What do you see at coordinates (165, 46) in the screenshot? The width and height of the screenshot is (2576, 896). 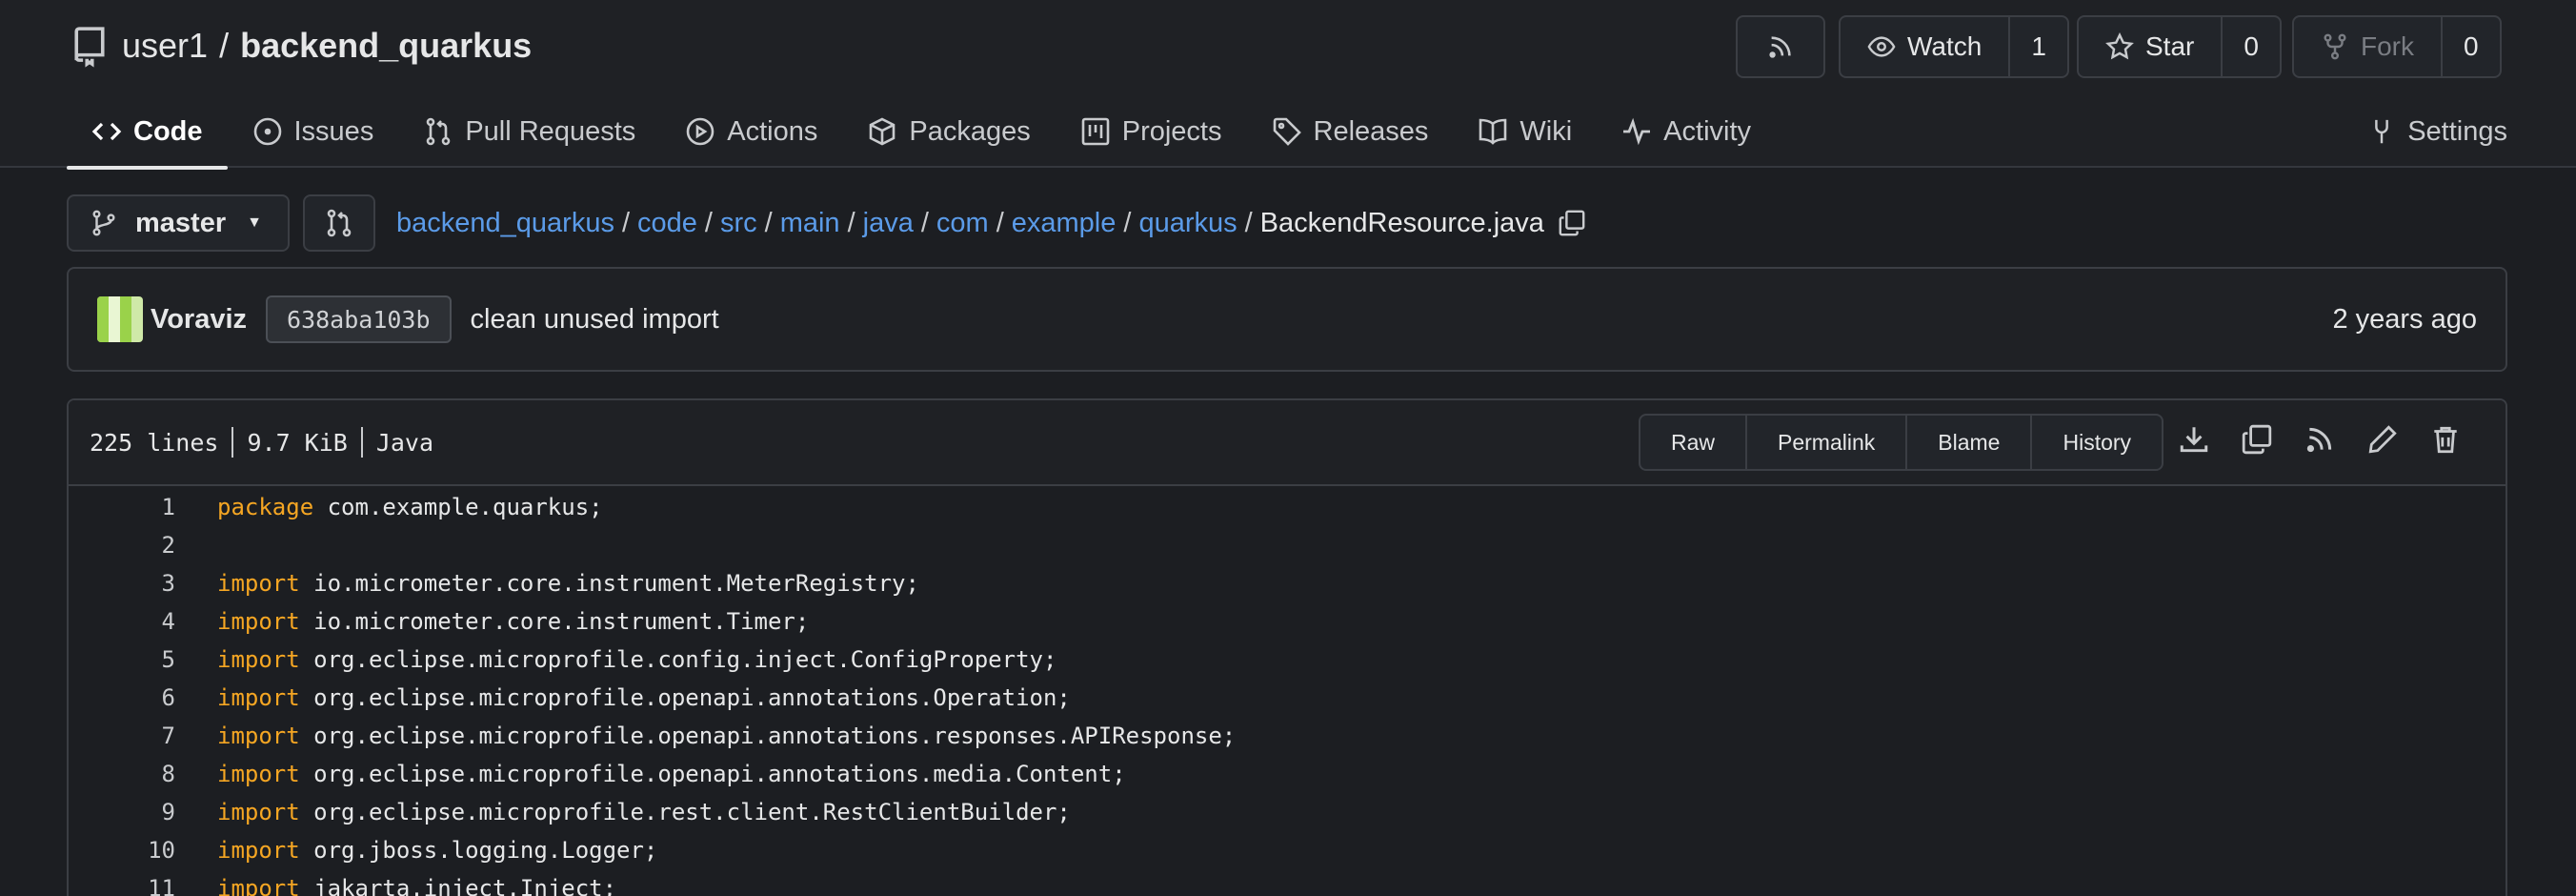 I see `repo-owner-link: user1` at bounding box center [165, 46].